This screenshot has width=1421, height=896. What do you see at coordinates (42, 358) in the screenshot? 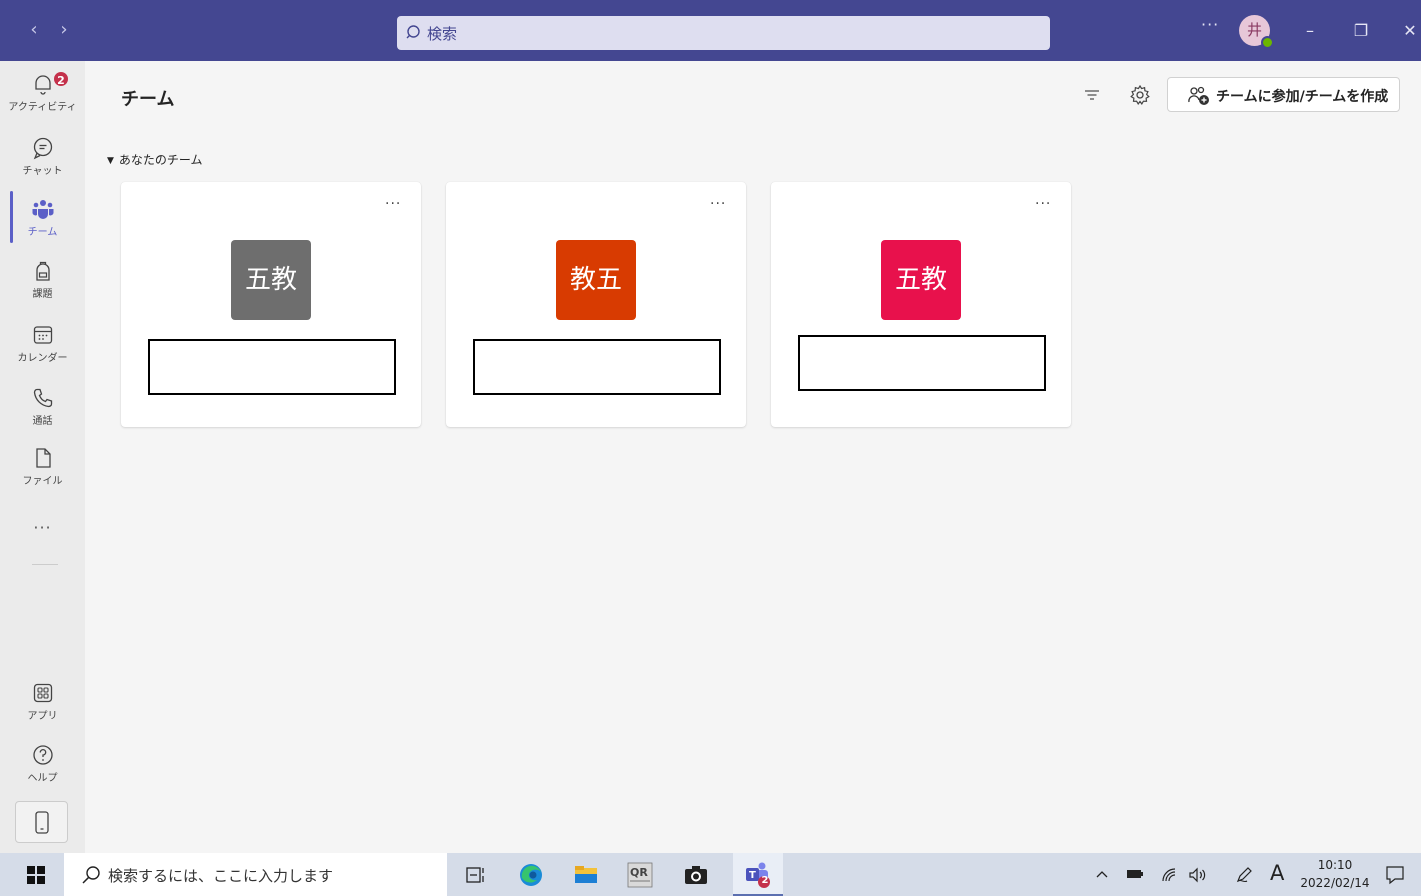
I see `rail-label: カレンダー` at bounding box center [42, 358].